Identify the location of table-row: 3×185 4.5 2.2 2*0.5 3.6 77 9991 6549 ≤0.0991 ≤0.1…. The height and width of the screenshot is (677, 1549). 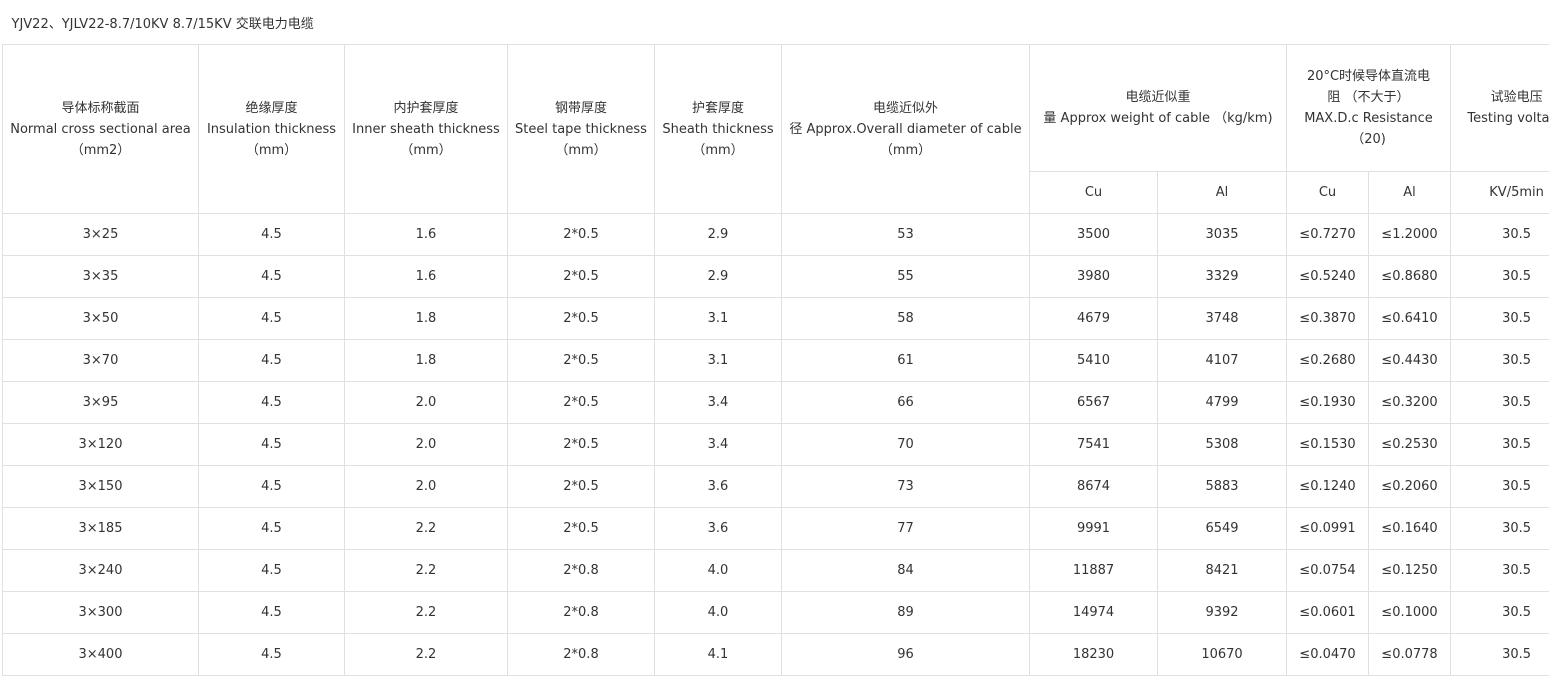
(775, 528).